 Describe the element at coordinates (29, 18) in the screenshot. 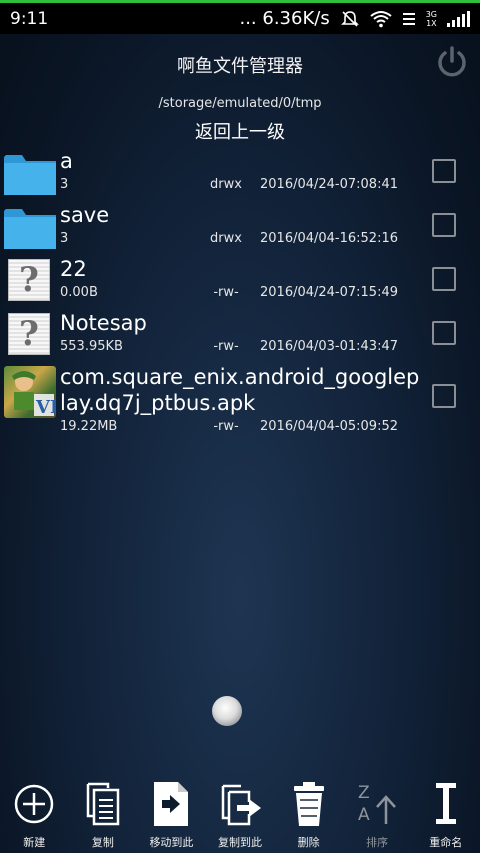

I see `status-time: 9:11` at that location.